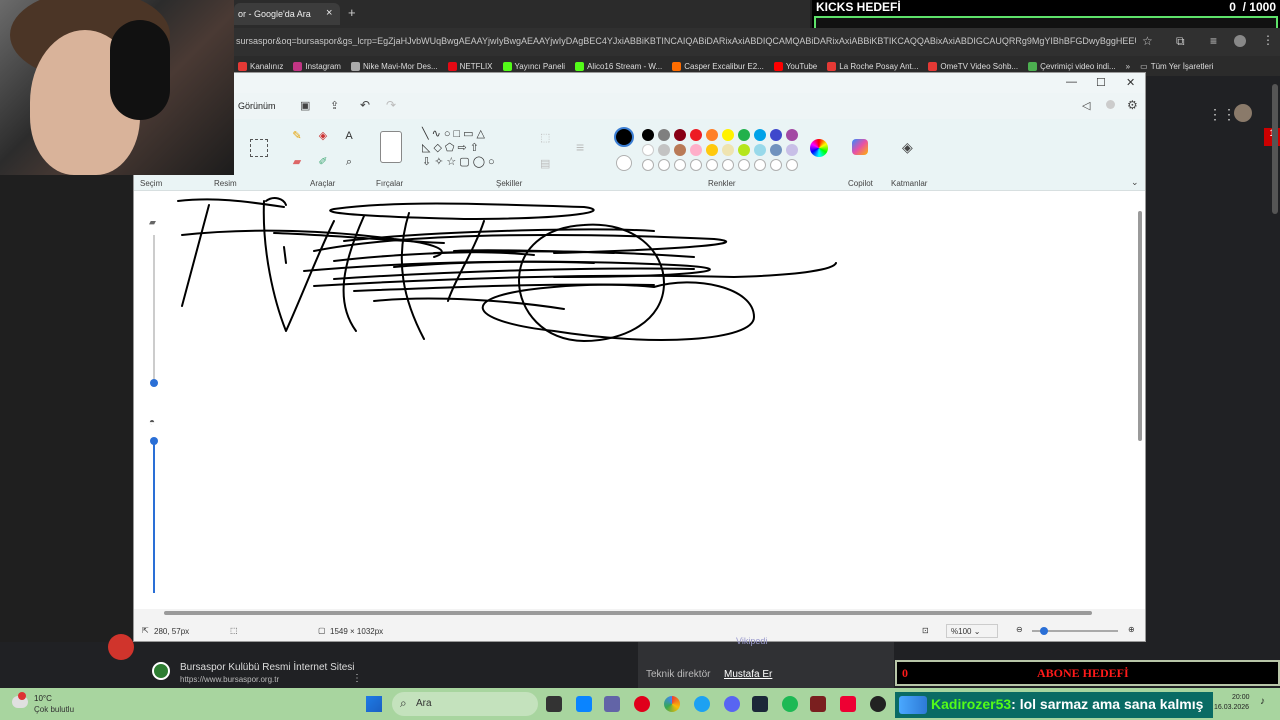  What do you see at coordinates (907, 147) in the screenshot?
I see `layers-icon: ◈` at bounding box center [907, 147].